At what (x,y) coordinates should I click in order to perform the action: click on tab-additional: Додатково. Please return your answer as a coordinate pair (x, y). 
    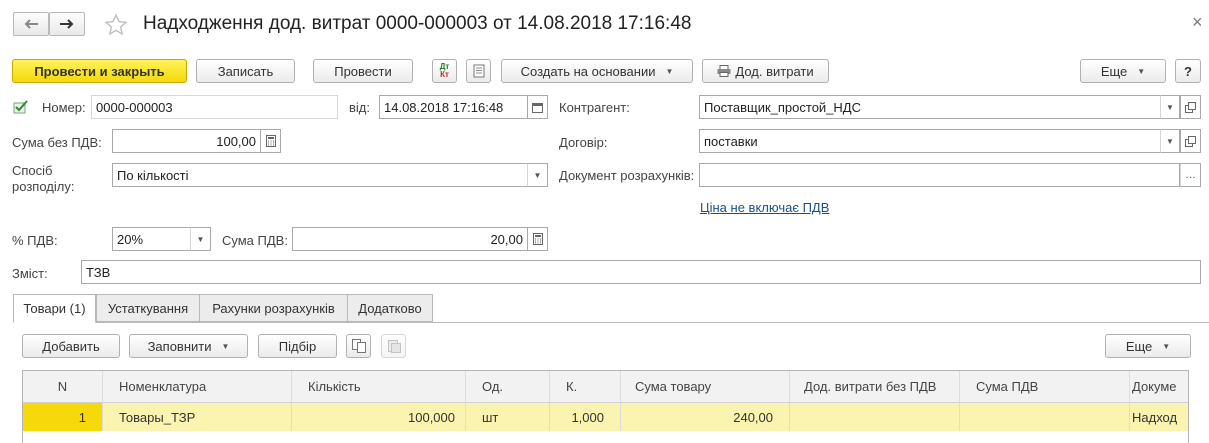
    Looking at the image, I should click on (390, 308).